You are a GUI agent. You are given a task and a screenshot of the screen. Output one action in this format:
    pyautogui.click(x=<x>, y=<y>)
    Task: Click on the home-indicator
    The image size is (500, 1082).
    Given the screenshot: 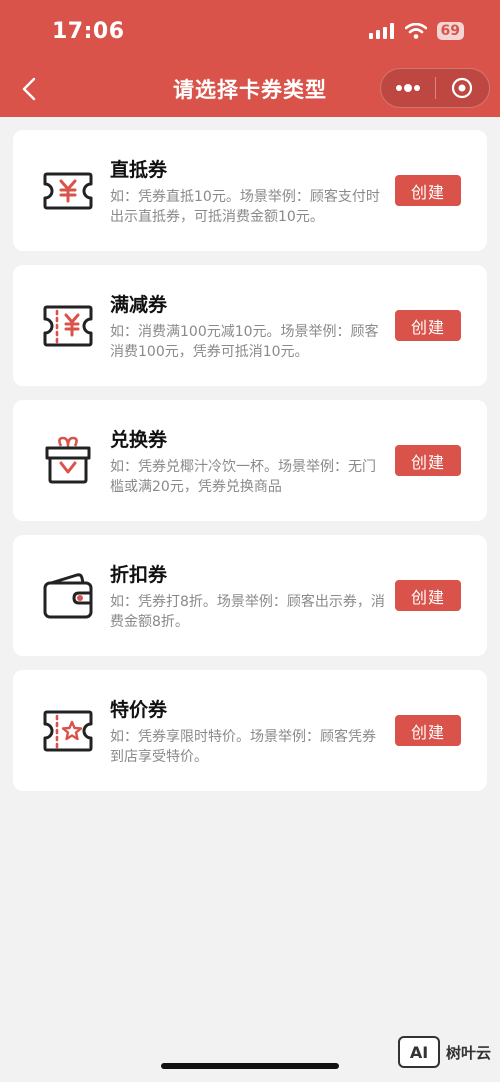 What is the action you would take?
    pyautogui.click(x=250, y=1066)
    